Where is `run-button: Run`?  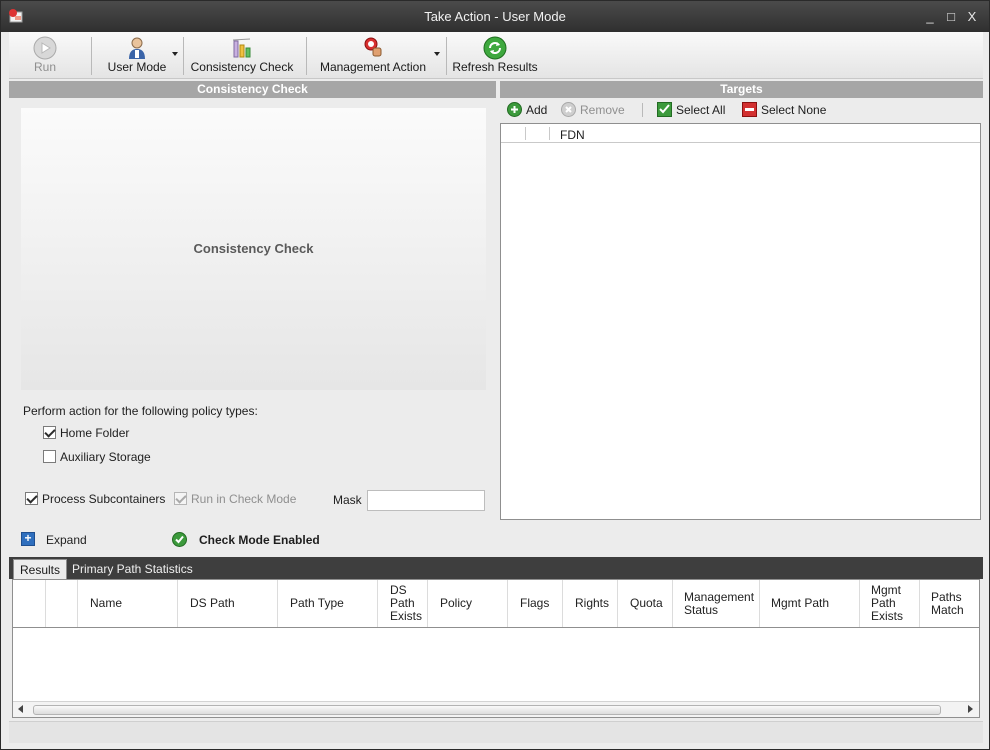
run-button: Run is located at coordinates (45, 55).